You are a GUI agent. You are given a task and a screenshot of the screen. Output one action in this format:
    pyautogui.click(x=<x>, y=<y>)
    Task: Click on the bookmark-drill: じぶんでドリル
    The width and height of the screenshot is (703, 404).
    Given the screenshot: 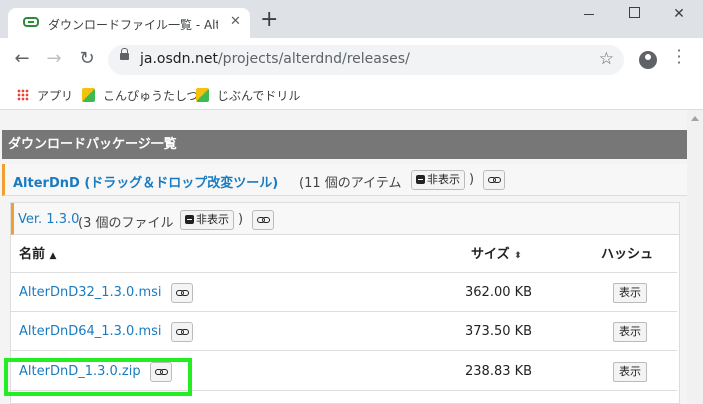 What is the action you would take?
    pyautogui.click(x=248, y=95)
    